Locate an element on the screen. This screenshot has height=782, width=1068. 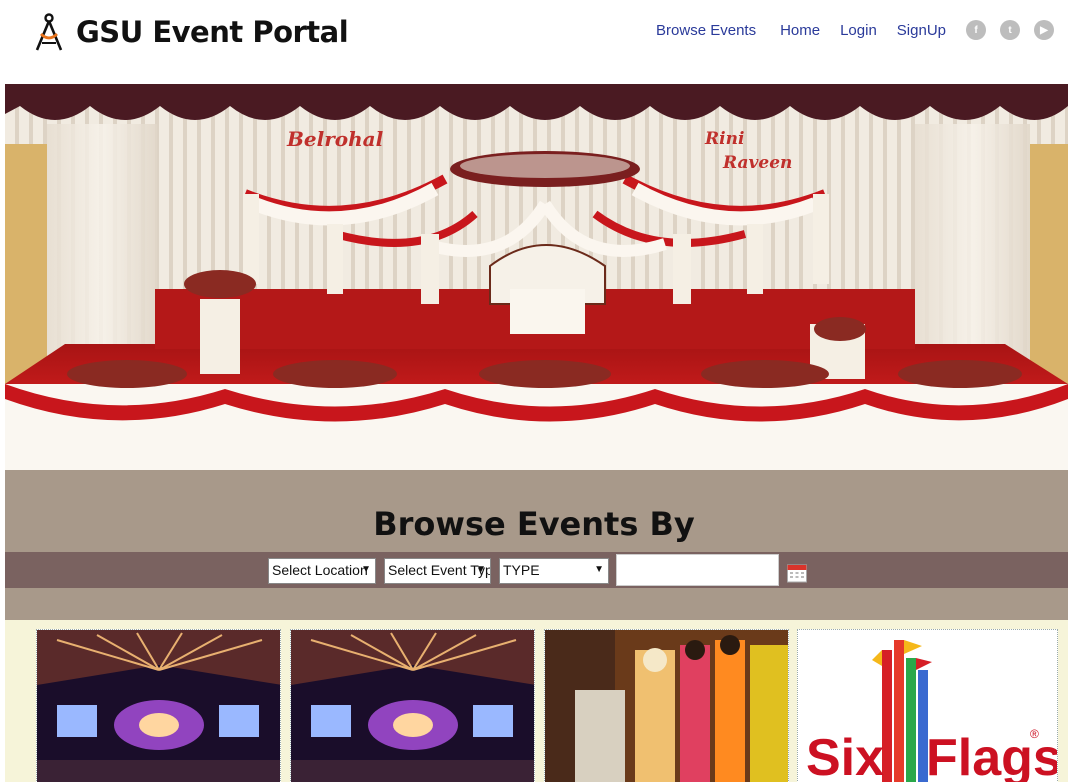
registered-mark: ® is located at coordinates (1034, 734).